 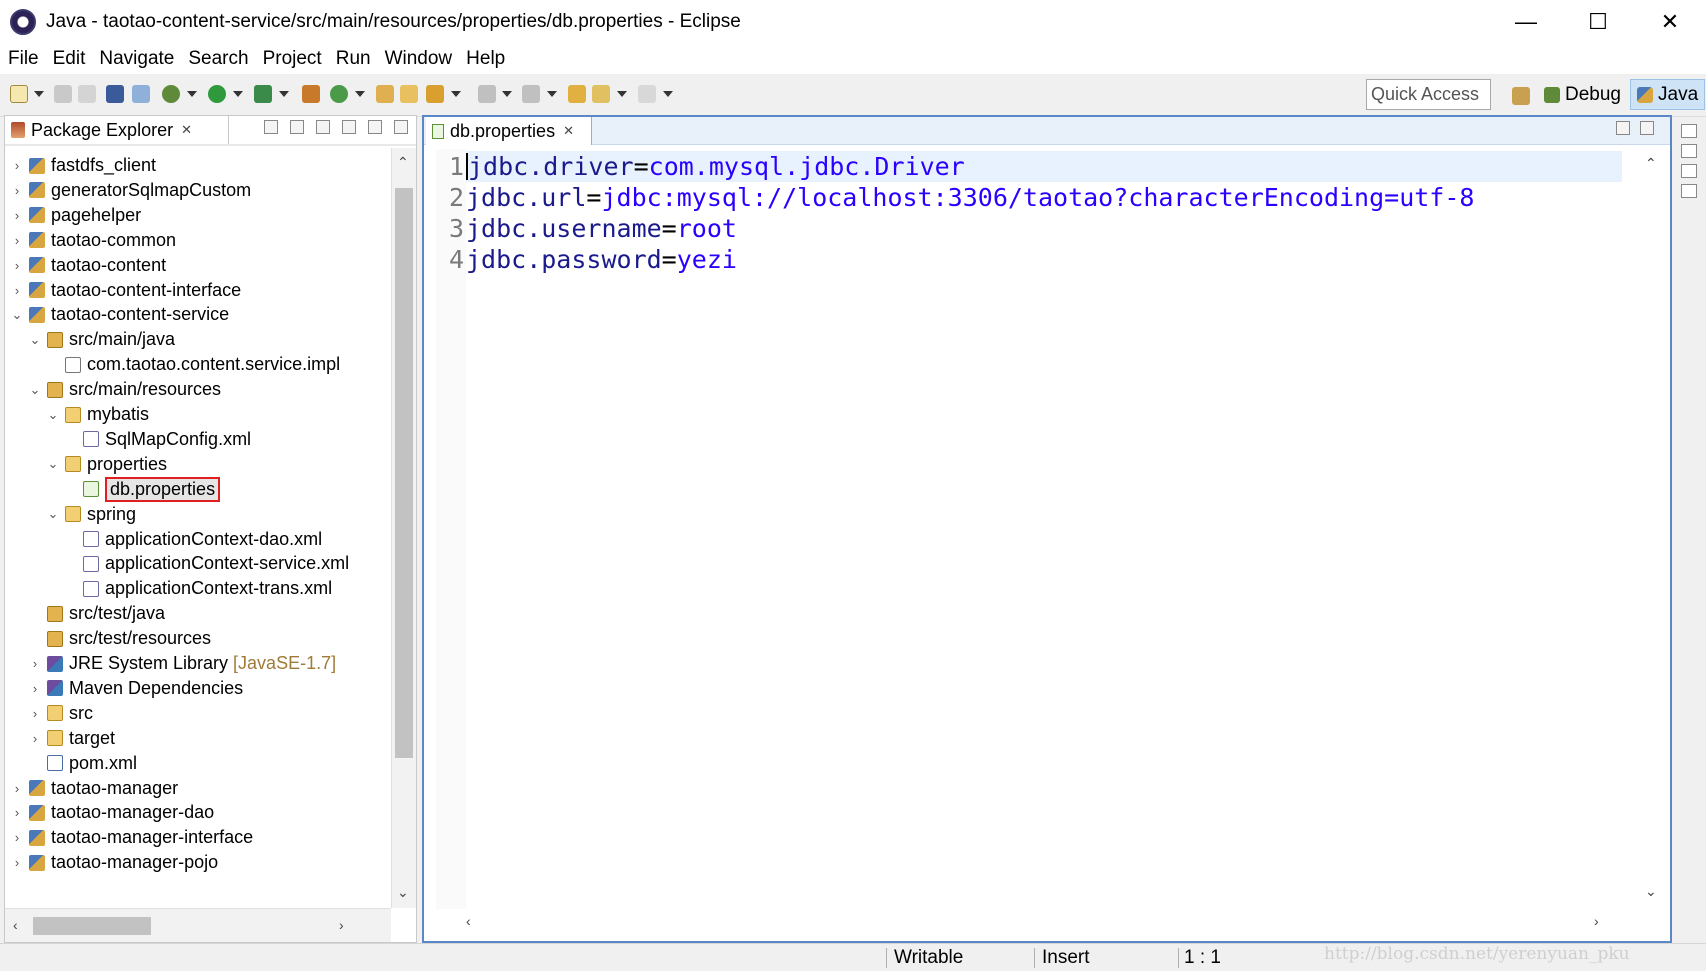 I want to click on tree-item: SqlMapConfig.xml, so click(x=158, y=439).